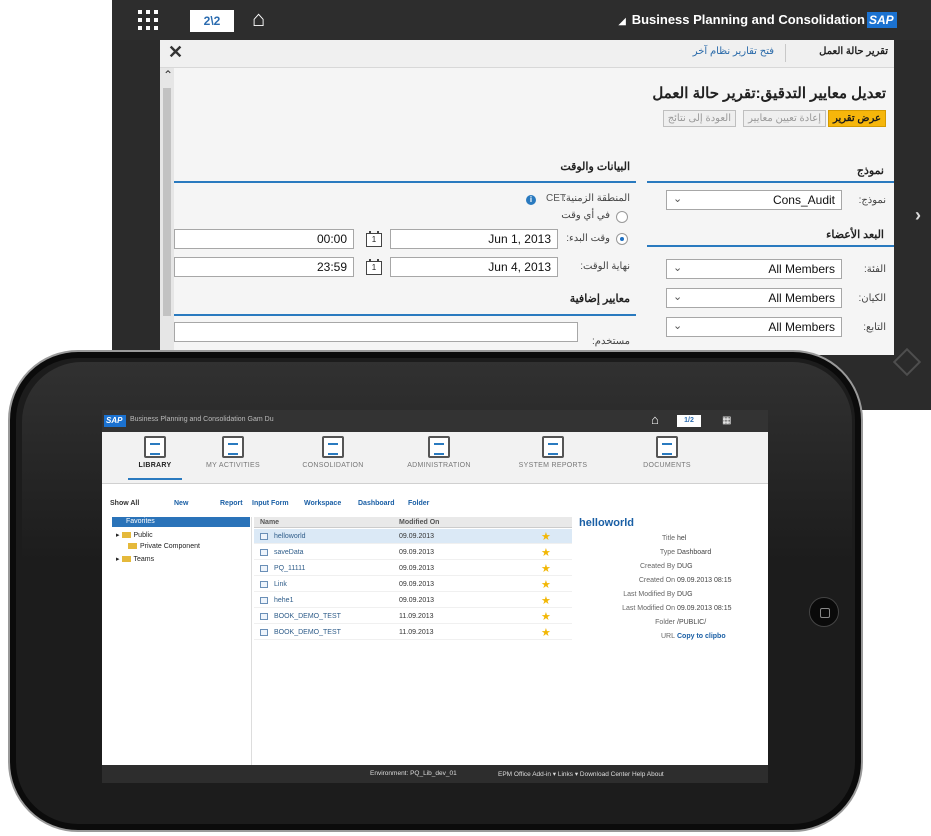  Describe the element at coordinates (801, 298) in the screenshot. I see `entity-value: All Members` at that location.